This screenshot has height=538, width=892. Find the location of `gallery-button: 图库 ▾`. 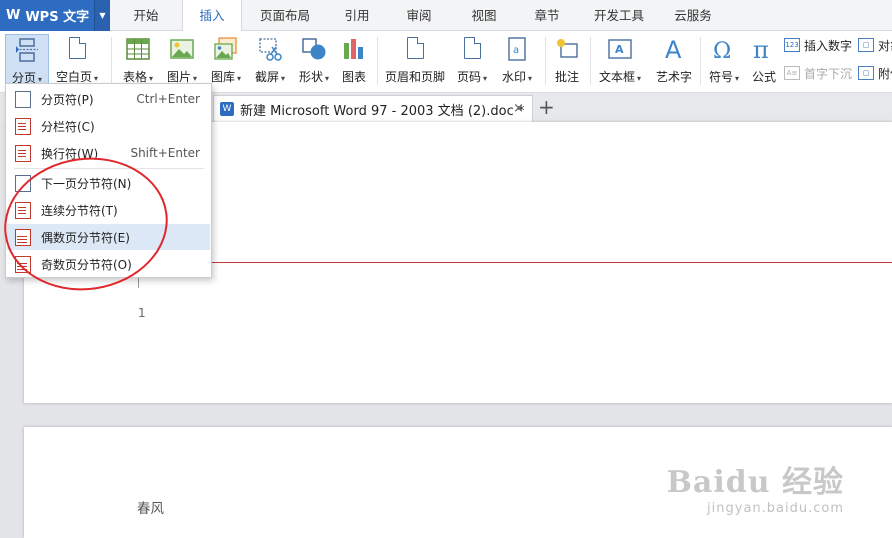

gallery-button: 图库 ▾ is located at coordinates (226, 61).